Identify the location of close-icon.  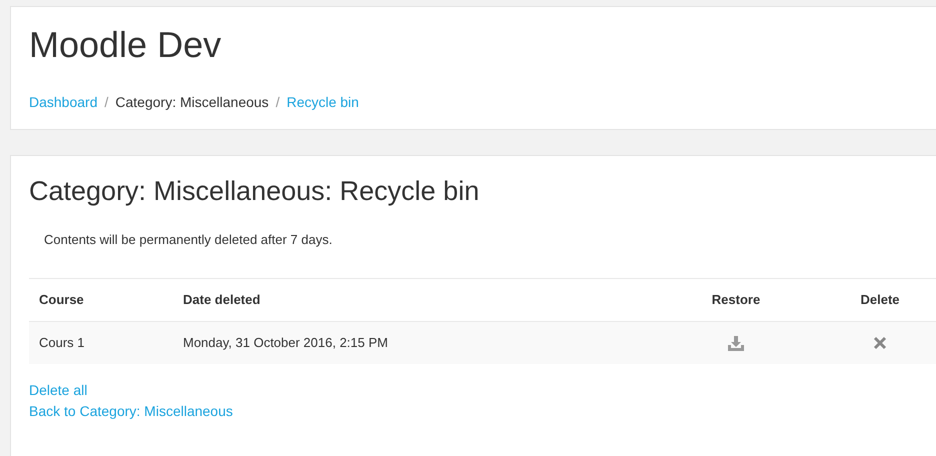
(880, 343).